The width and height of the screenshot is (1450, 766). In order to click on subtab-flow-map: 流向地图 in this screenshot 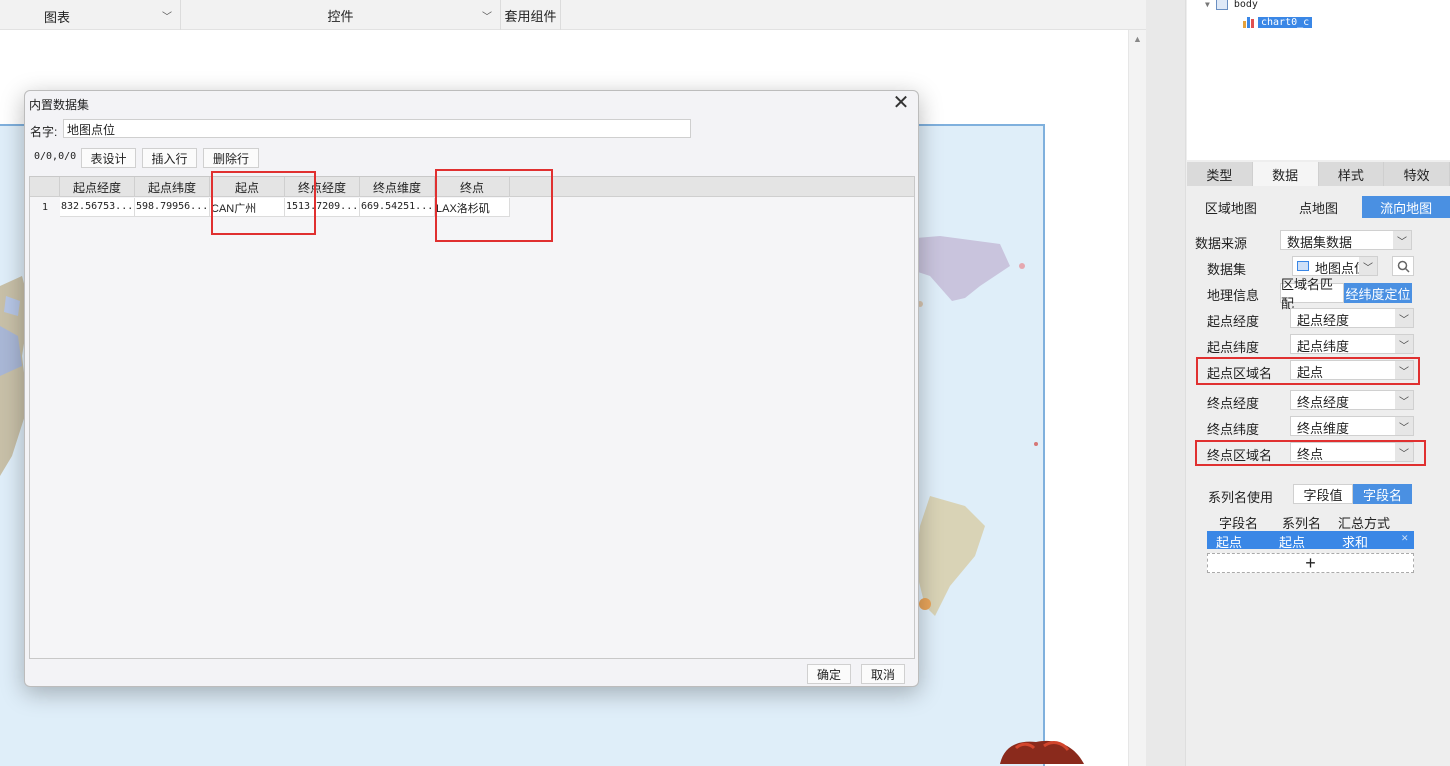, I will do `click(1406, 207)`.